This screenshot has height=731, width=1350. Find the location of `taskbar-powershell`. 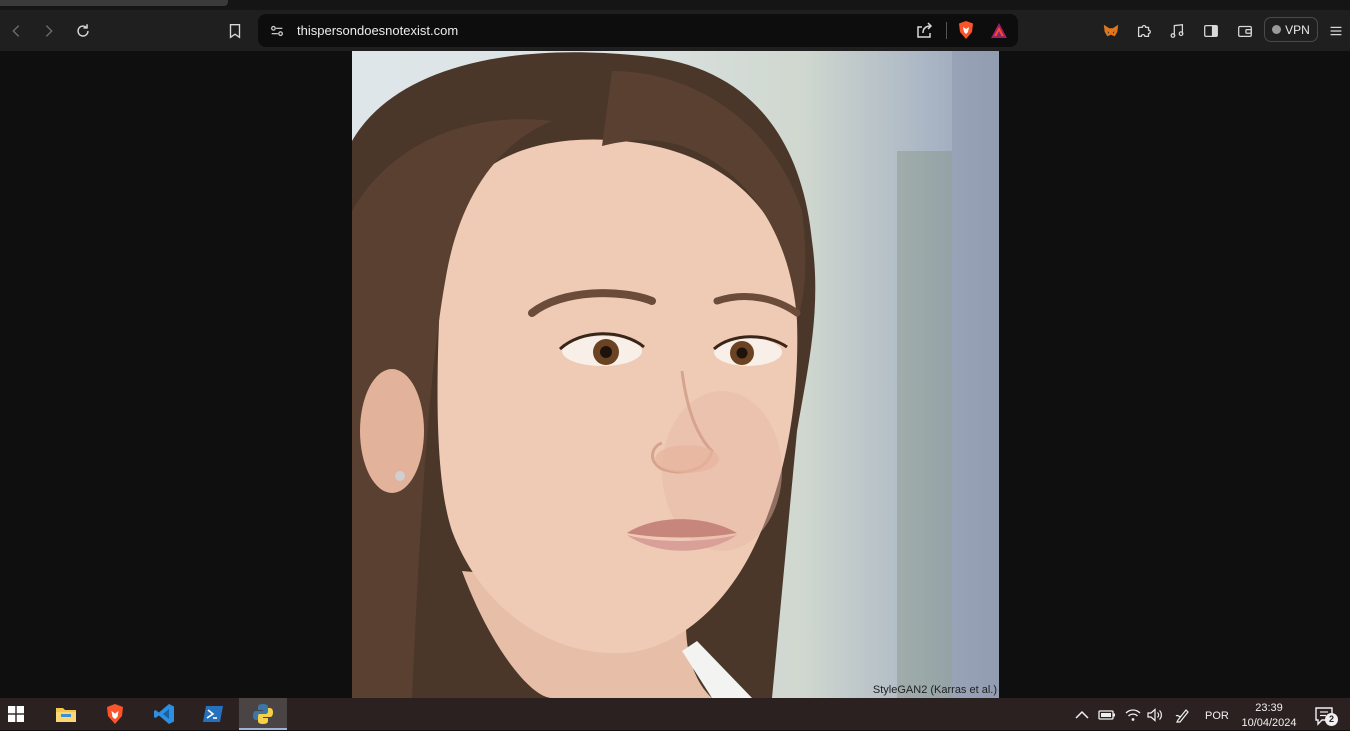

taskbar-powershell is located at coordinates (213, 714).